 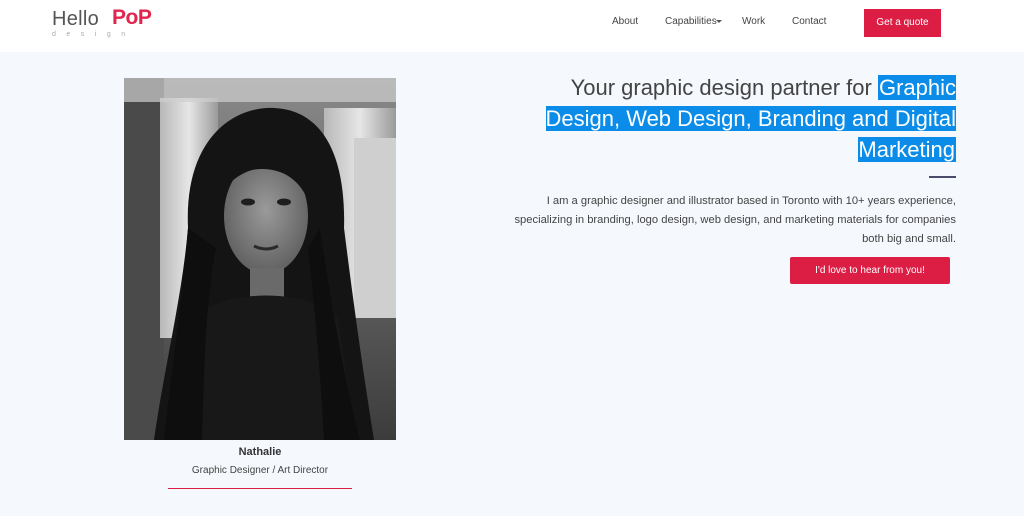 What do you see at coordinates (870, 270) in the screenshot?
I see `contact-cta-button: I'd love to hear from you!` at bounding box center [870, 270].